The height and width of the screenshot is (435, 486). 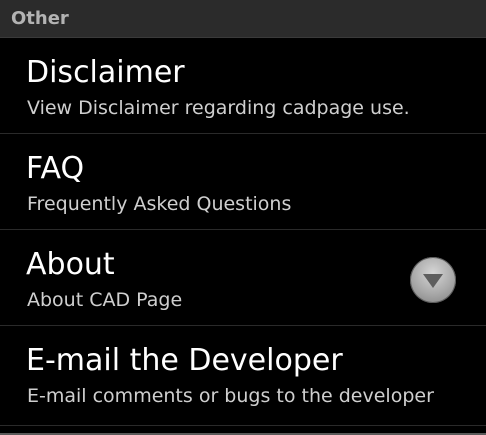 What do you see at coordinates (218, 108) in the screenshot?
I see `pref-summary: View Disclaimer regarding cadpage use.` at bounding box center [218, 108].